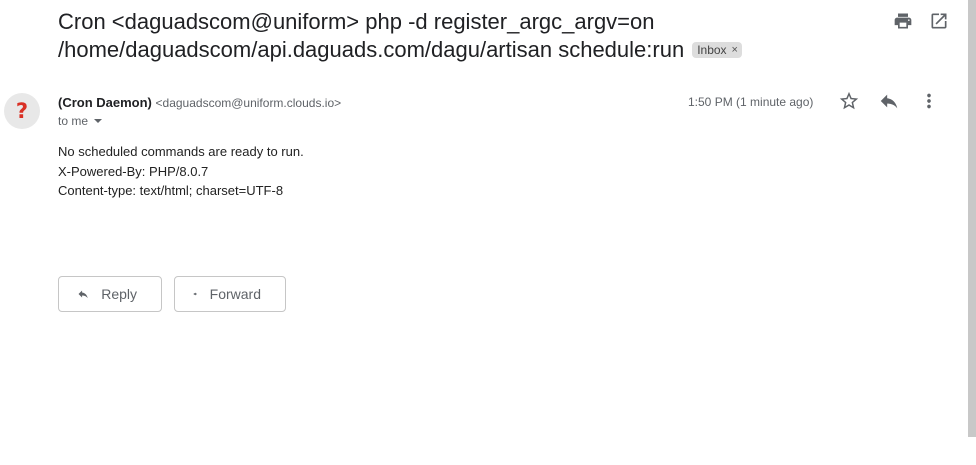  I want to click on chevron-down-icon, so click(98, 121).